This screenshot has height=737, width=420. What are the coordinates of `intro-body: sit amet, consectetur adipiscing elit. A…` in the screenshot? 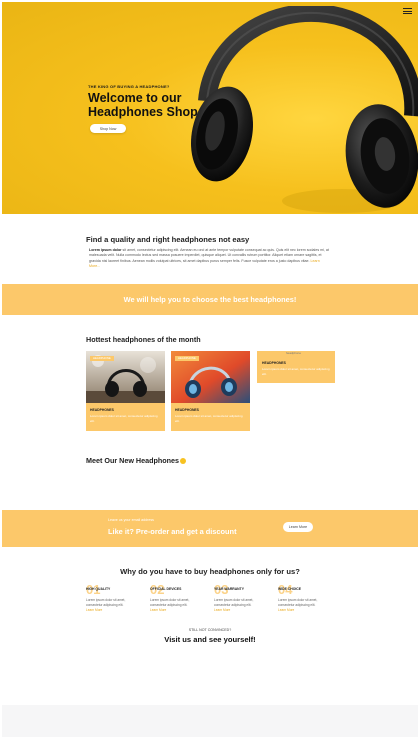 It's located at (209, 255).